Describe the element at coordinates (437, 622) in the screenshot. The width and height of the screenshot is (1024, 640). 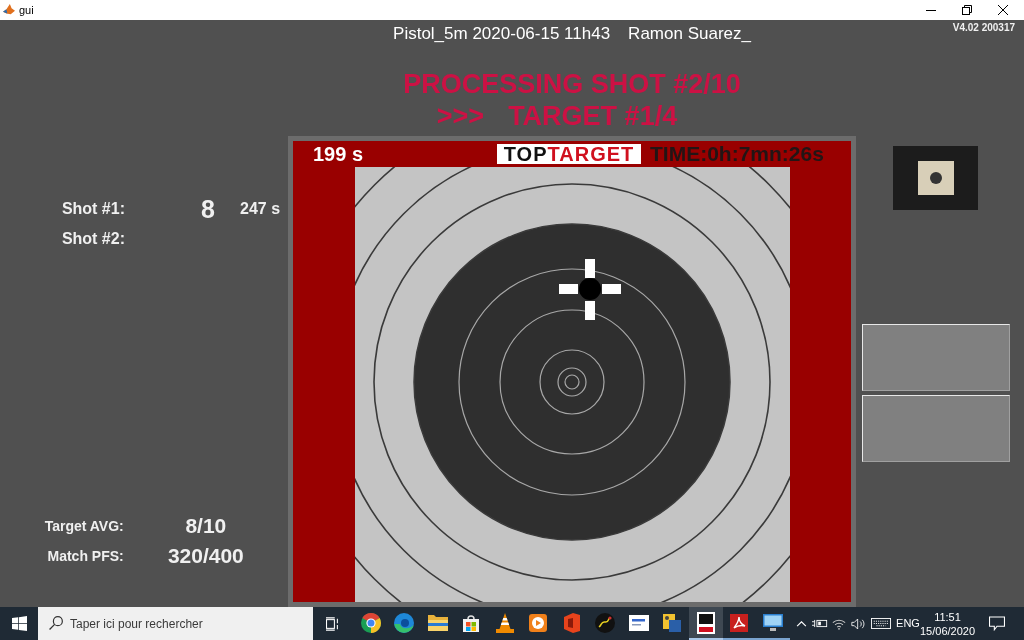
I see `folder-icon` at that location.